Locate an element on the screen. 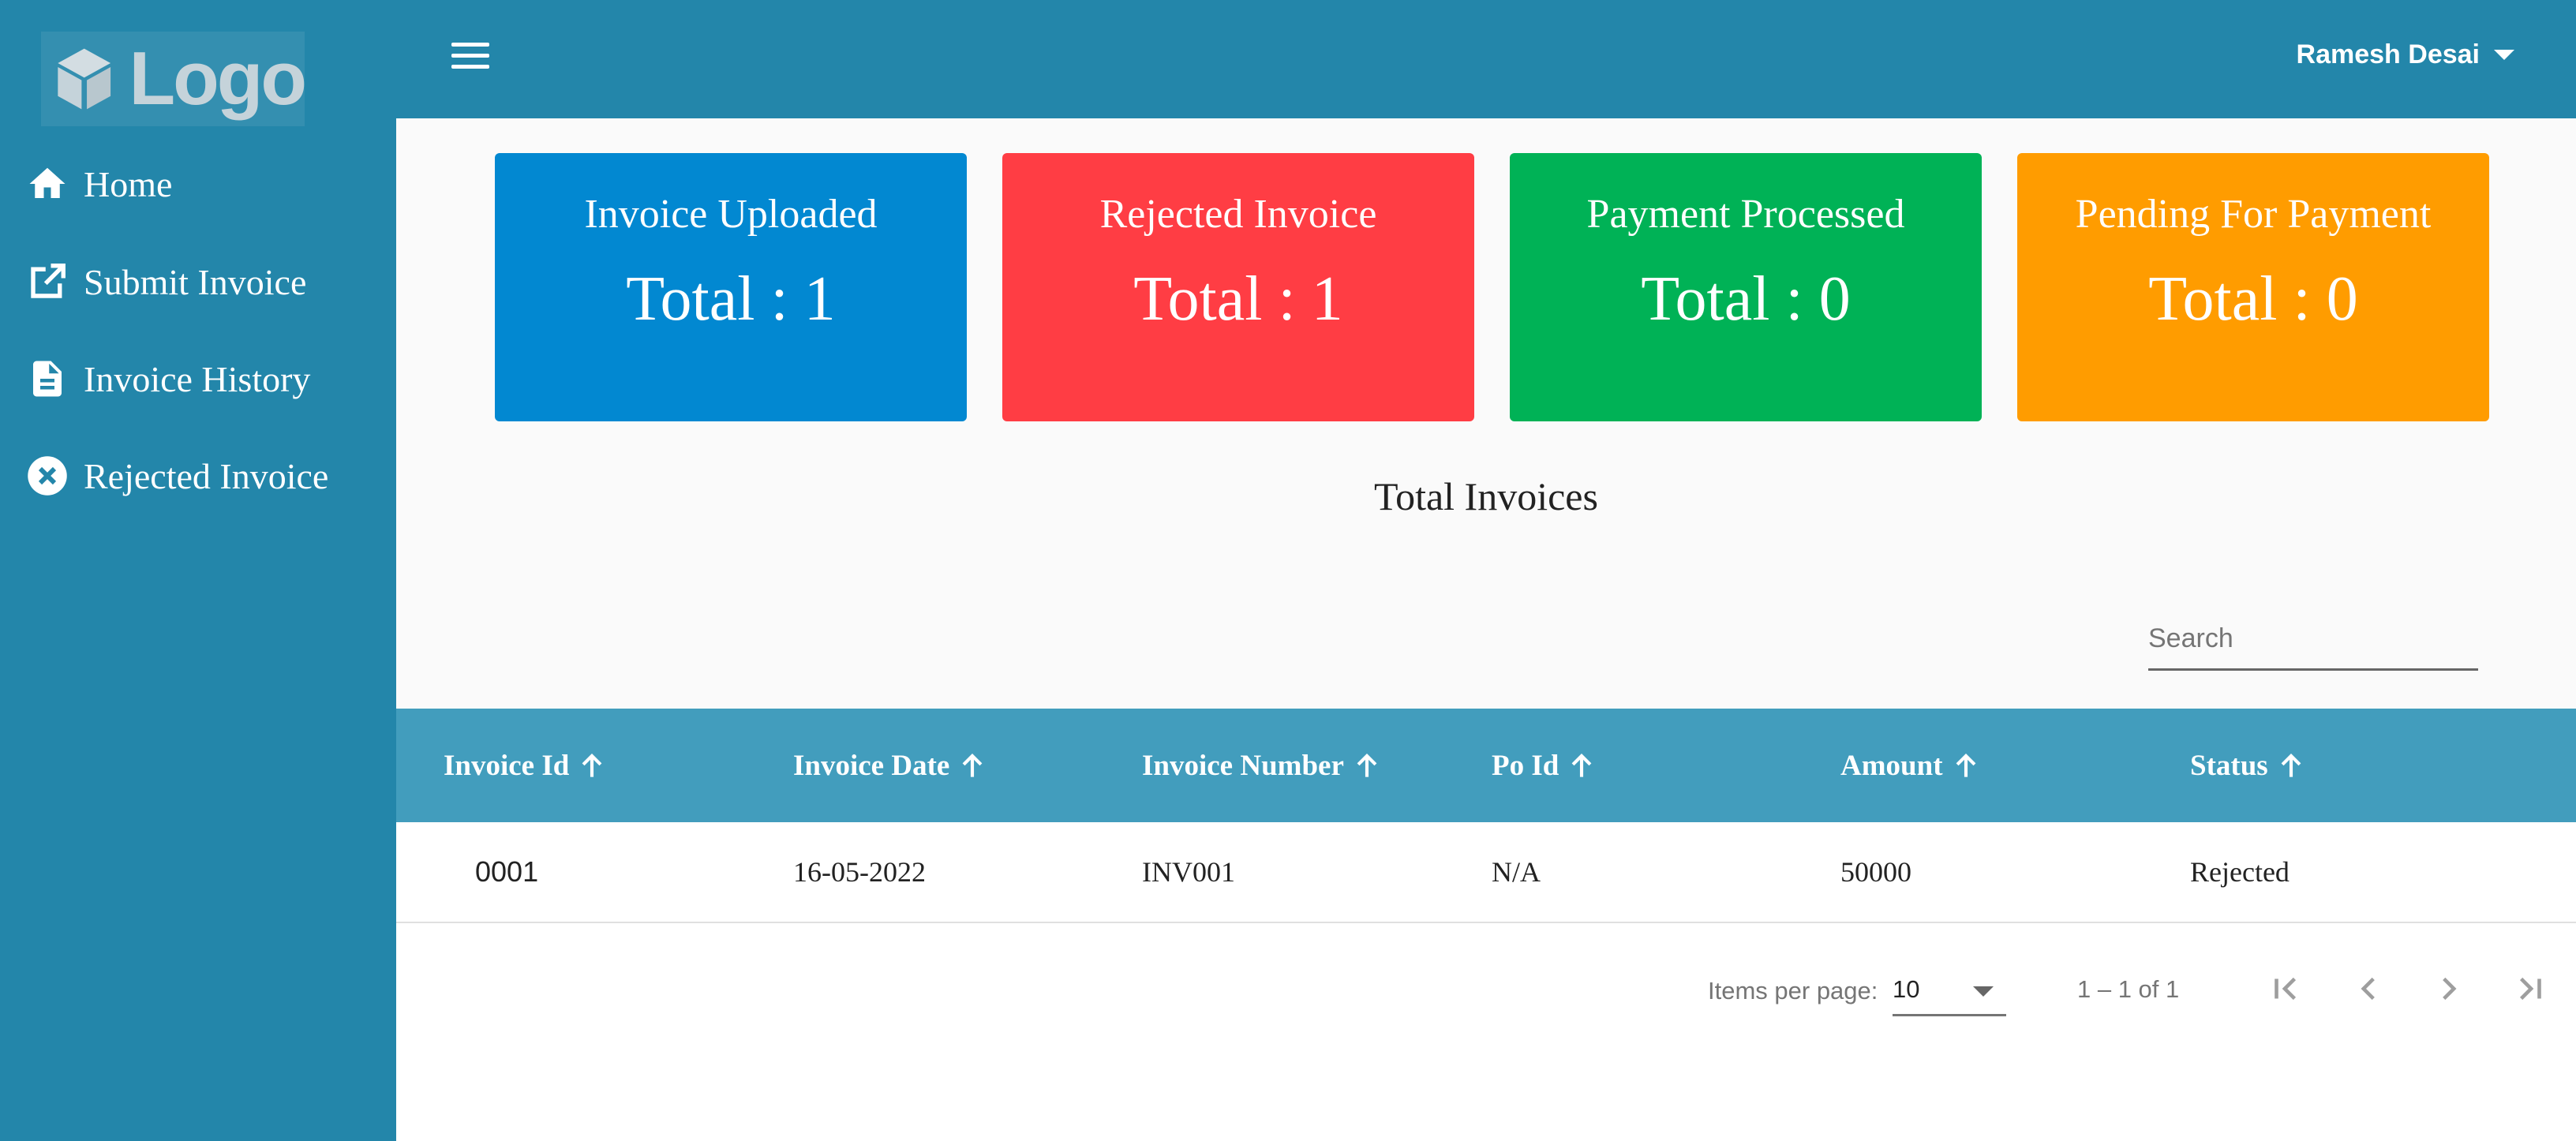 Image resolution: width=2576 pixels, height=1141 pixels. column-header-invoice-id: Invoice Id is located at coordinates (524, 765).